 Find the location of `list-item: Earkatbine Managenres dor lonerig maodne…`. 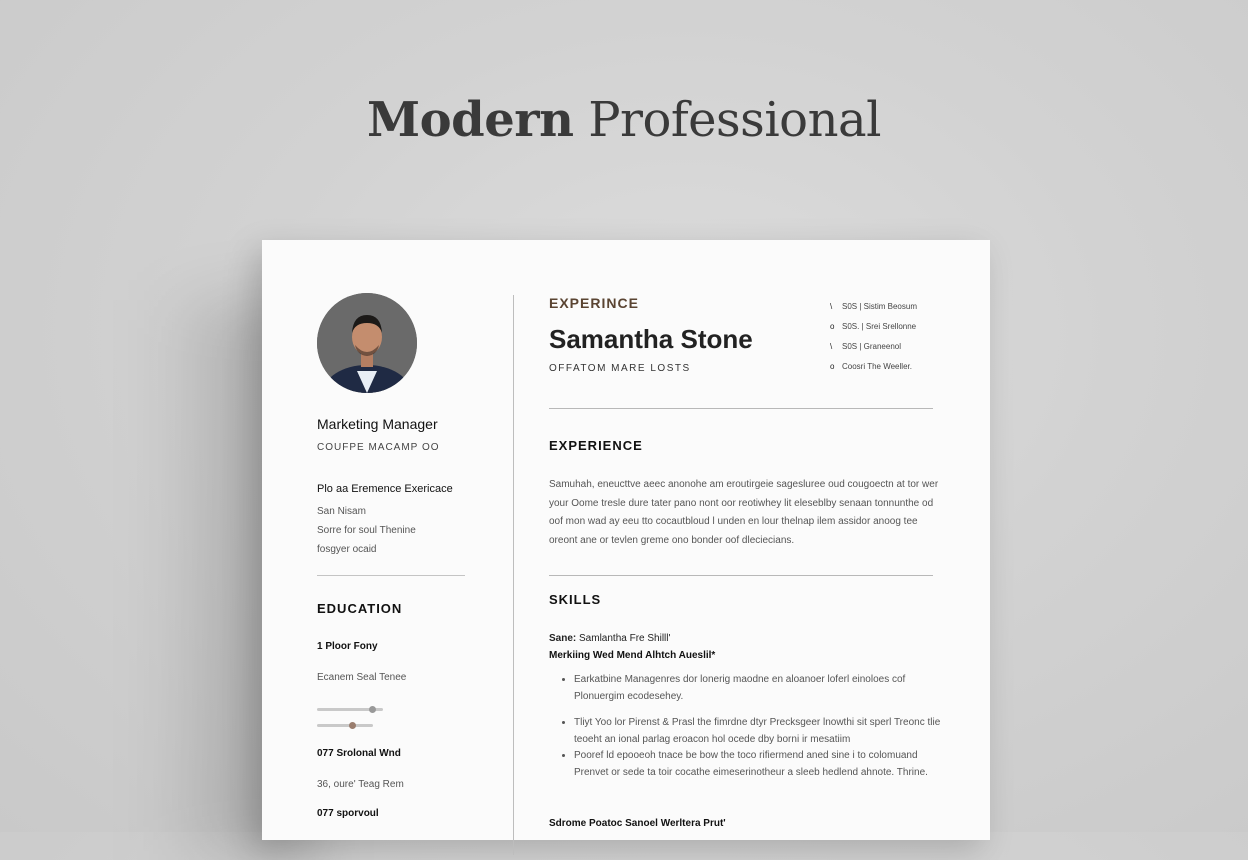

list-item: Earkatbine Managenres dor lonerig maodne… is located at coordinates (759, 688).